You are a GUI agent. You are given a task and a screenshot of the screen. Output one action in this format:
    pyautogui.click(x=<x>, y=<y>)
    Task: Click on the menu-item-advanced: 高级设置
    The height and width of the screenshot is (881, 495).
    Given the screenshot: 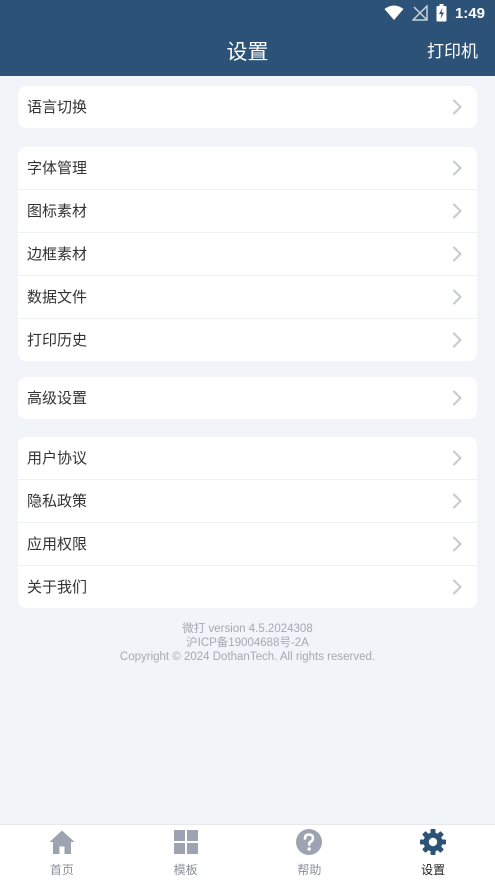 What is the action you would take?
    pyautogui.click(x=247, y=398)
    